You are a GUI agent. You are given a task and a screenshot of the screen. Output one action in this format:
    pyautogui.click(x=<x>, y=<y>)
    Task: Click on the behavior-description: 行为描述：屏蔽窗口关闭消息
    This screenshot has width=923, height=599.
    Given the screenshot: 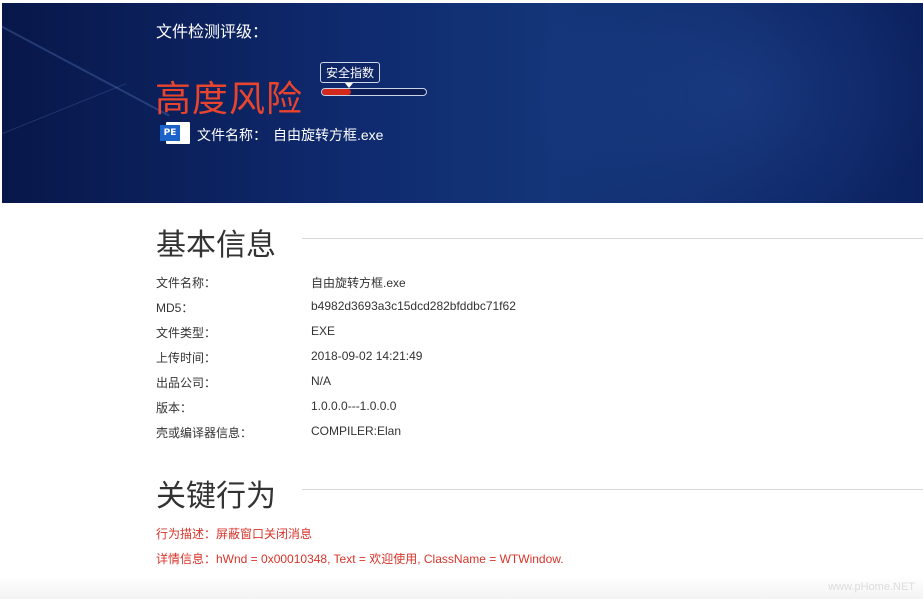 What is the action you would take?
    pyautogui.click(x=234, y=534)
    